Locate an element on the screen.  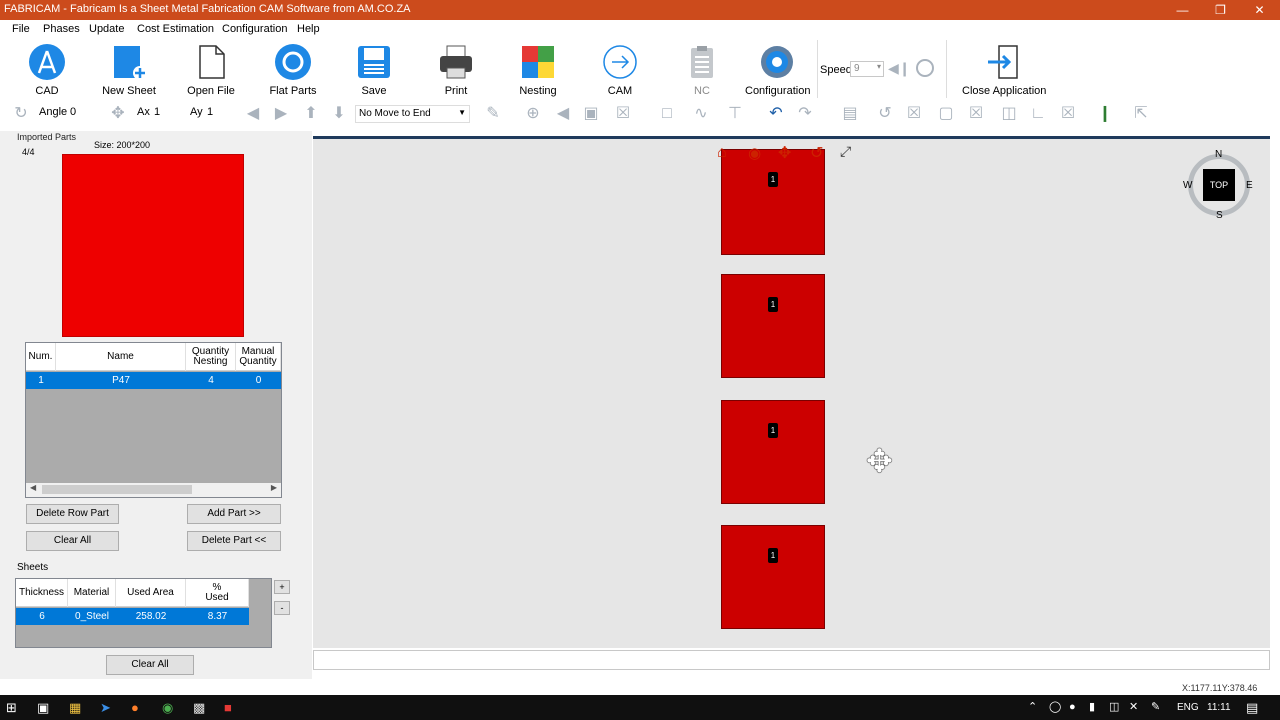
close-window-button: ✕ is located at coordinates (1259, 10).